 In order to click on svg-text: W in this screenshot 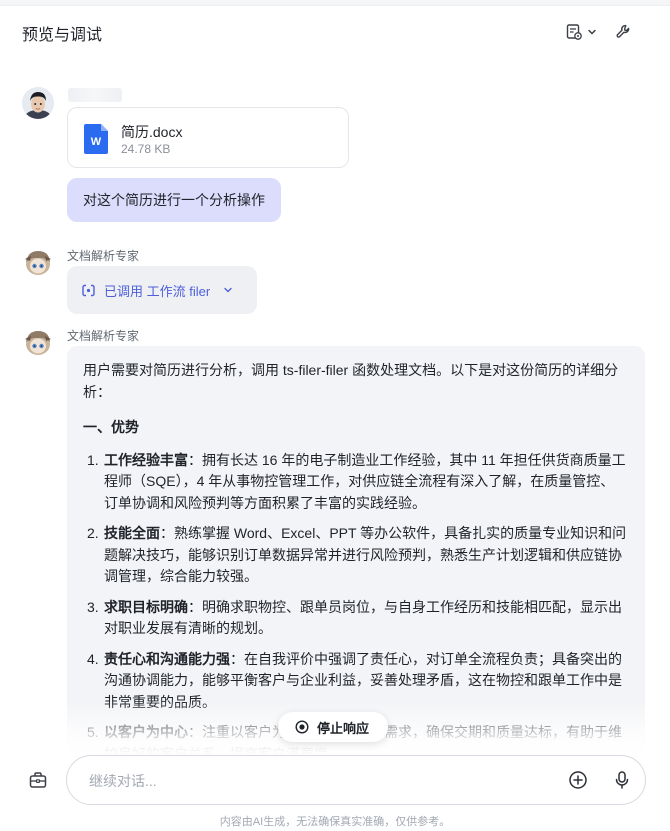, I will do `click(96, 142)`.